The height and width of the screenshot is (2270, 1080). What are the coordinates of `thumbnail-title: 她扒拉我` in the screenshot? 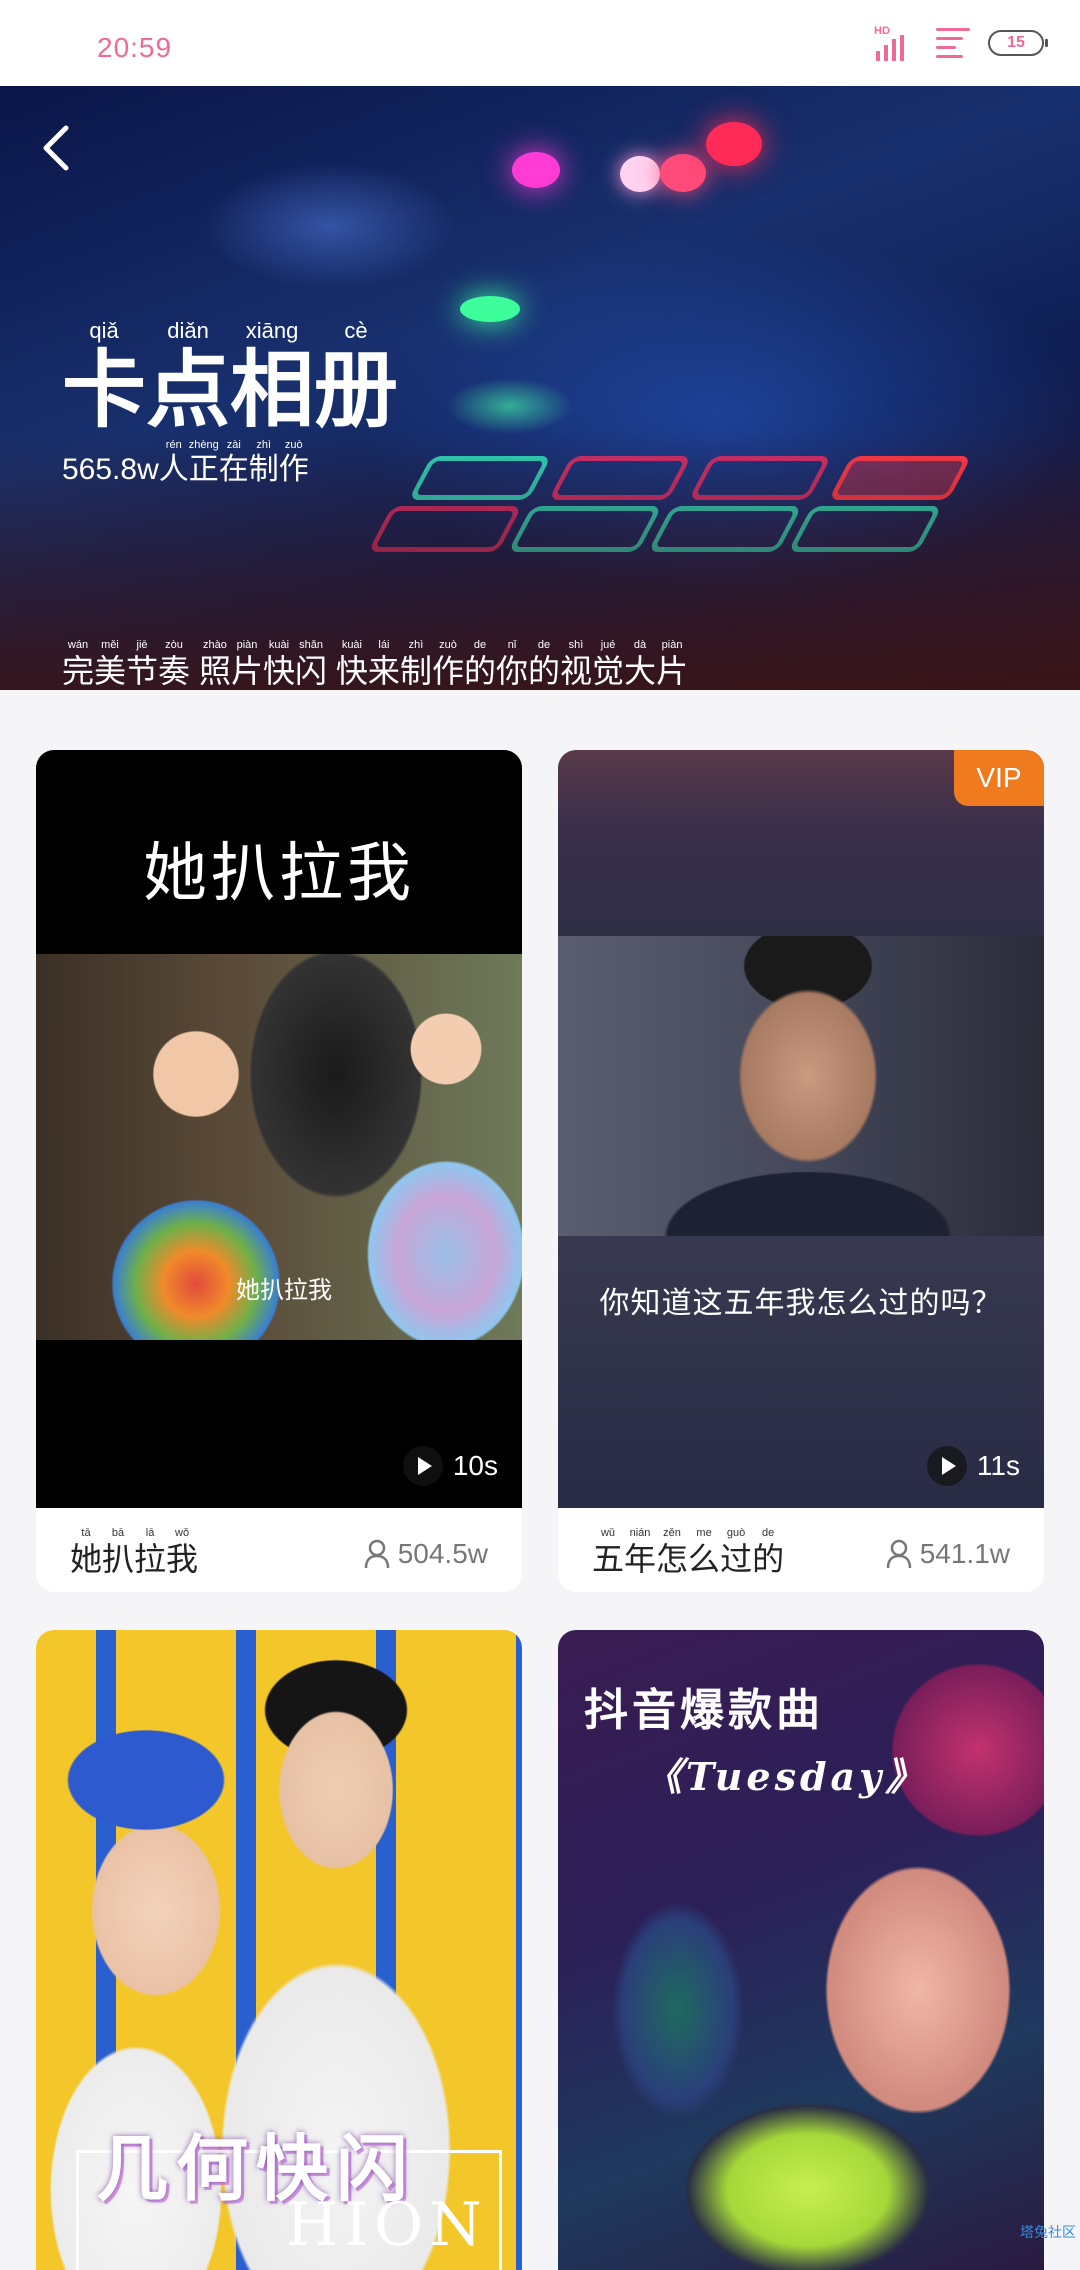 It's located at (279, 874).